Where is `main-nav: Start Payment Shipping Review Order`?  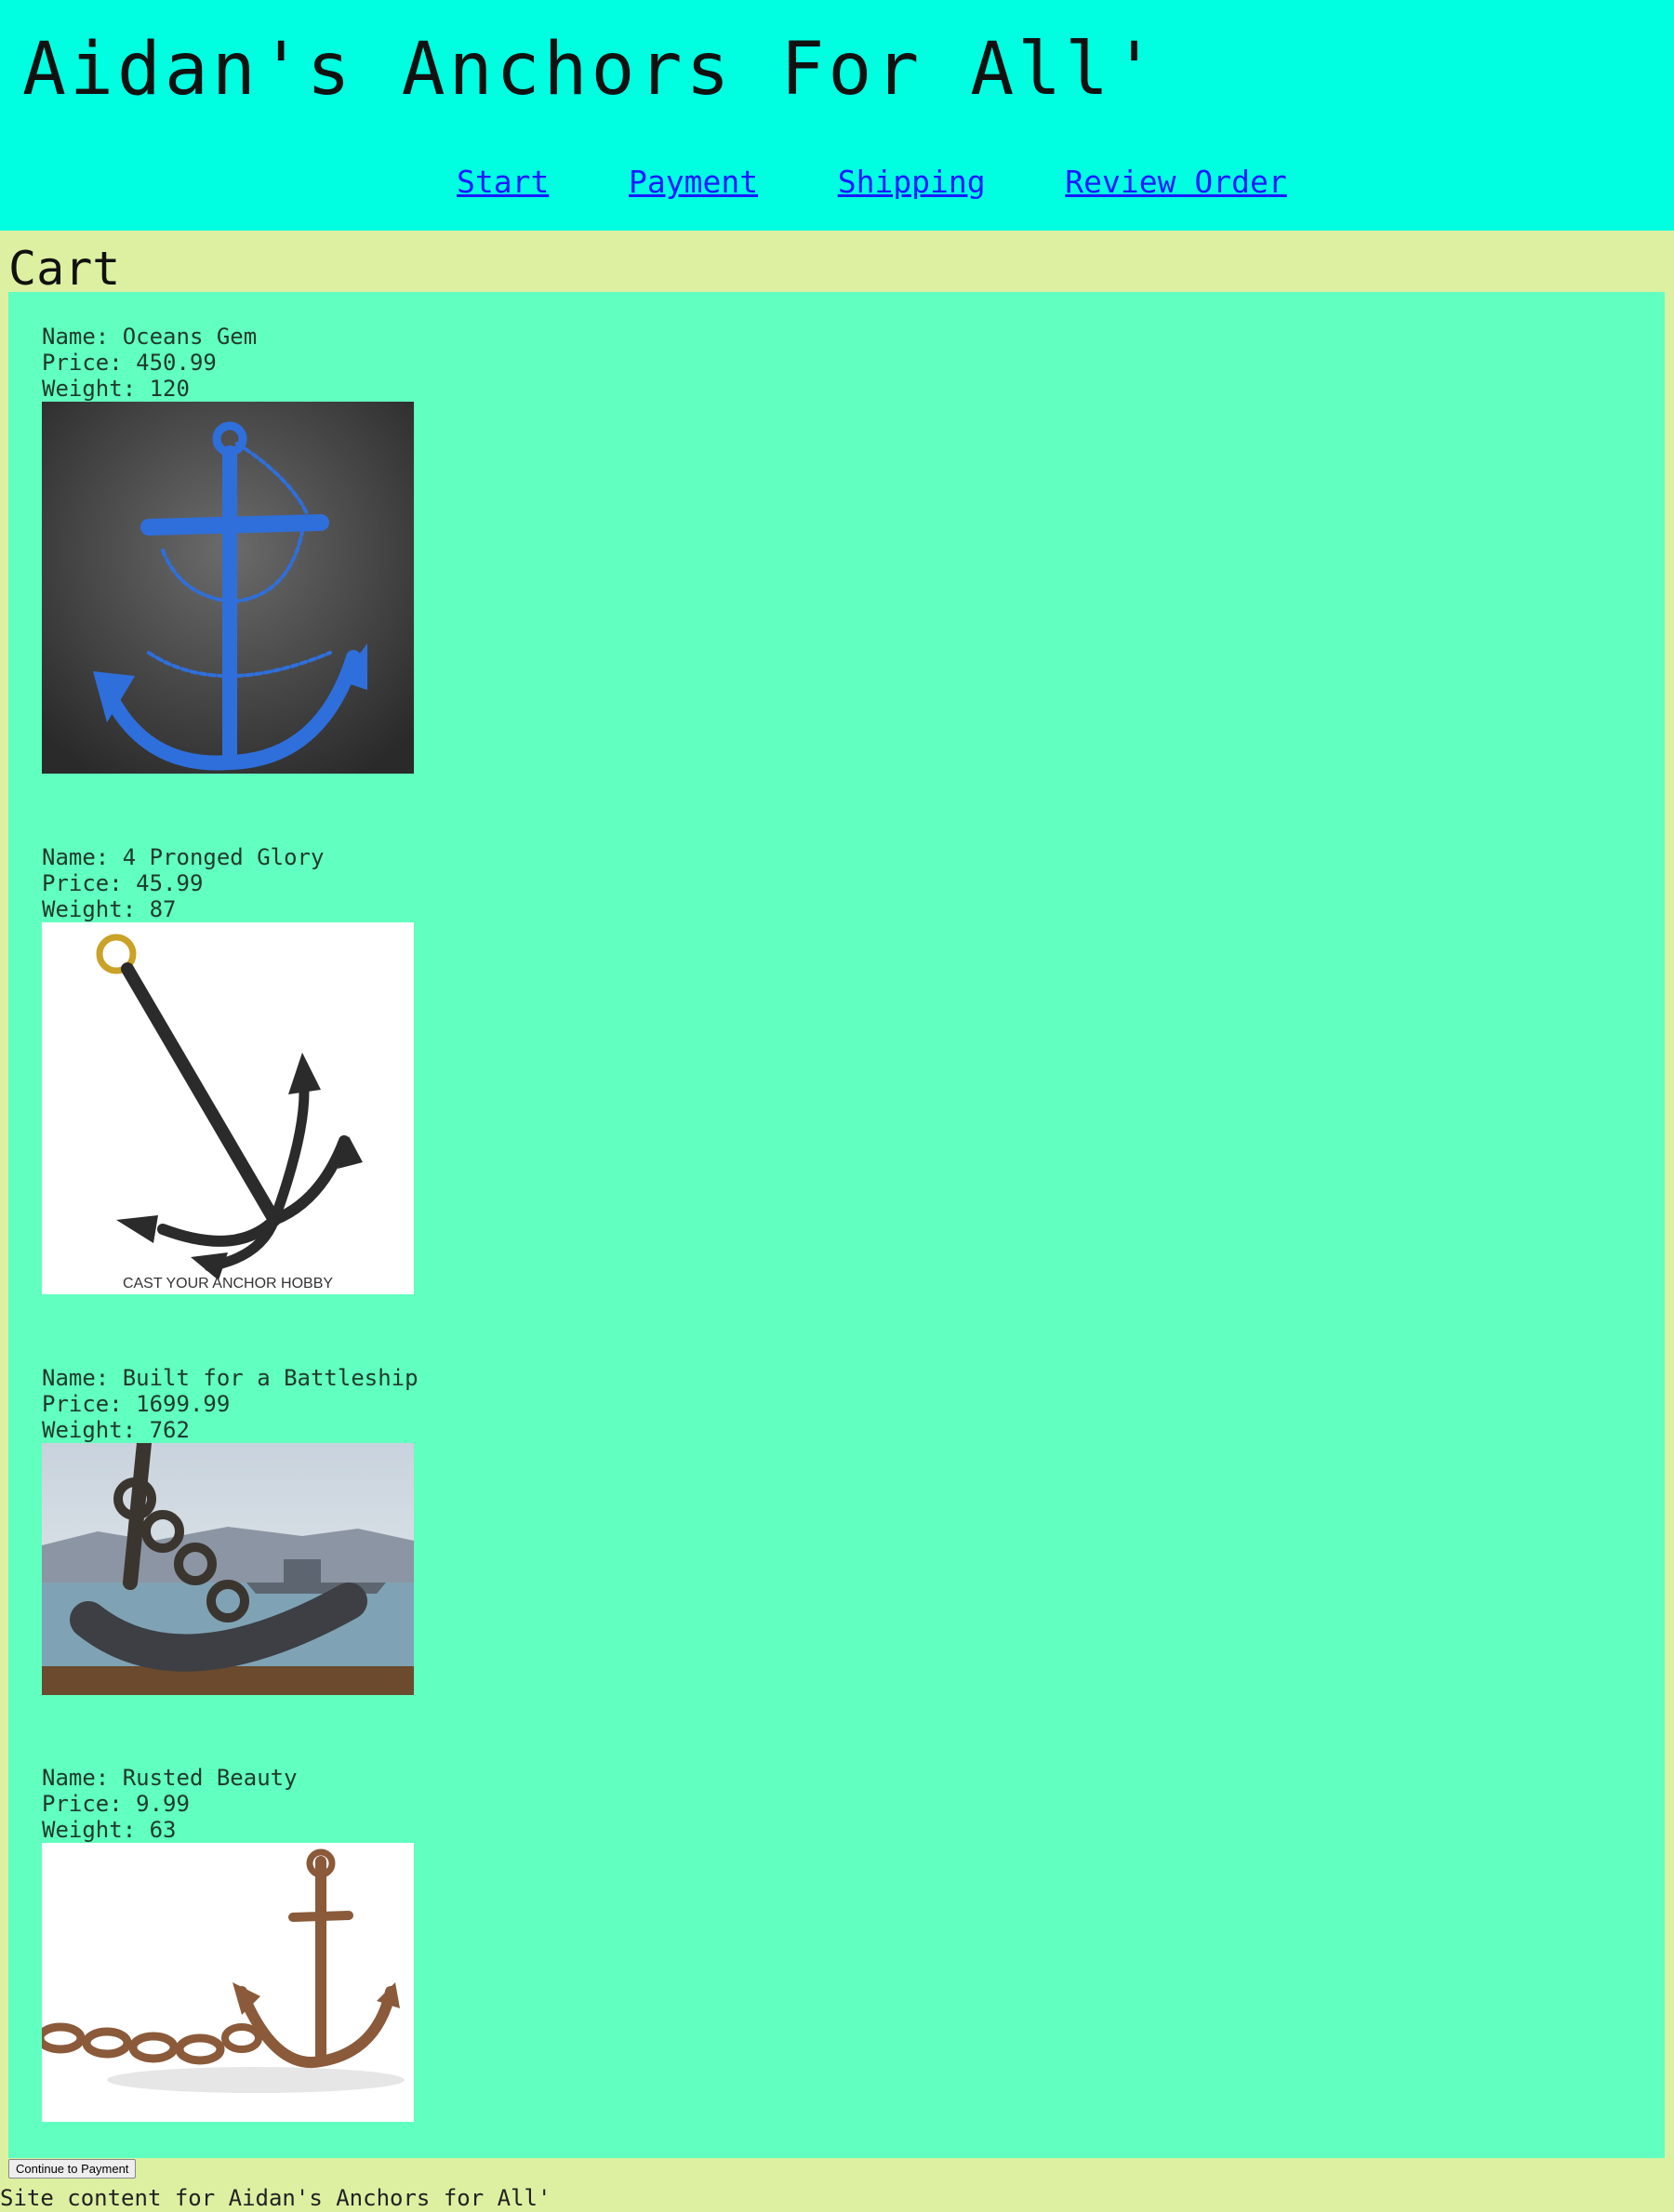 main-nav: Start Payment Shipping Review Order is located at coordinates (907, 182).